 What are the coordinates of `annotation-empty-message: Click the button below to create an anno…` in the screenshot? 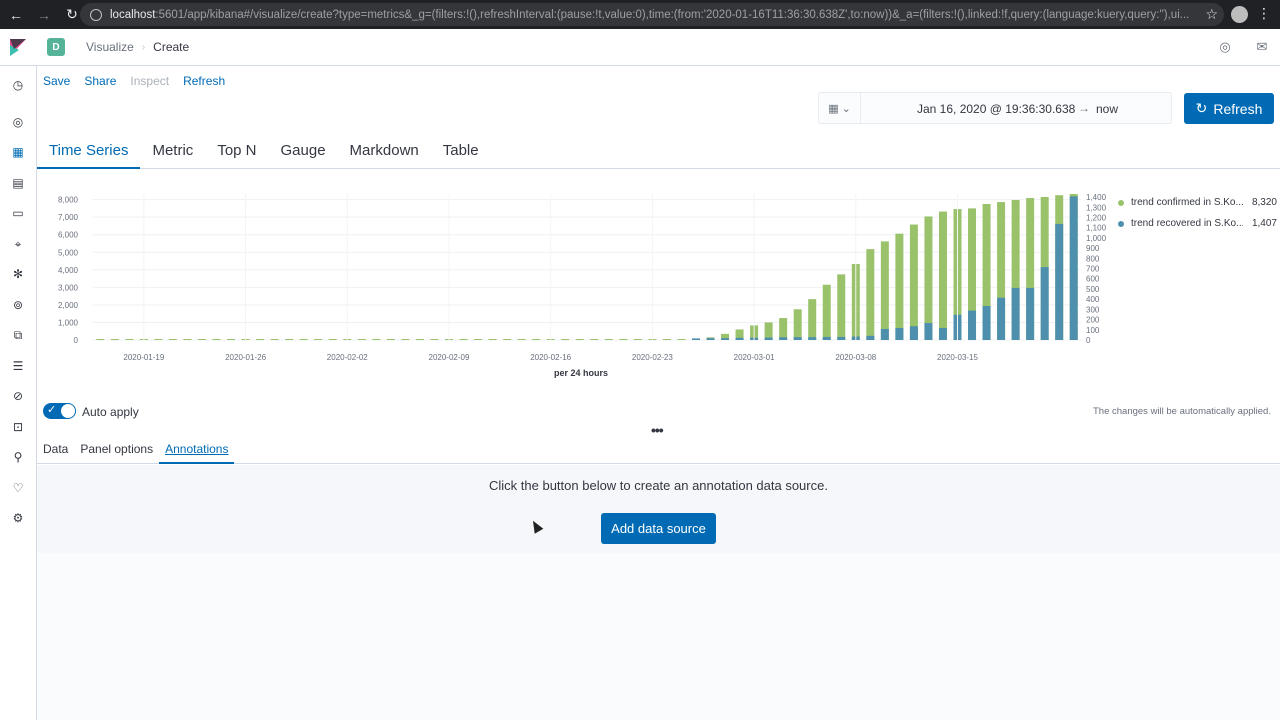 It's located at (658, 485).